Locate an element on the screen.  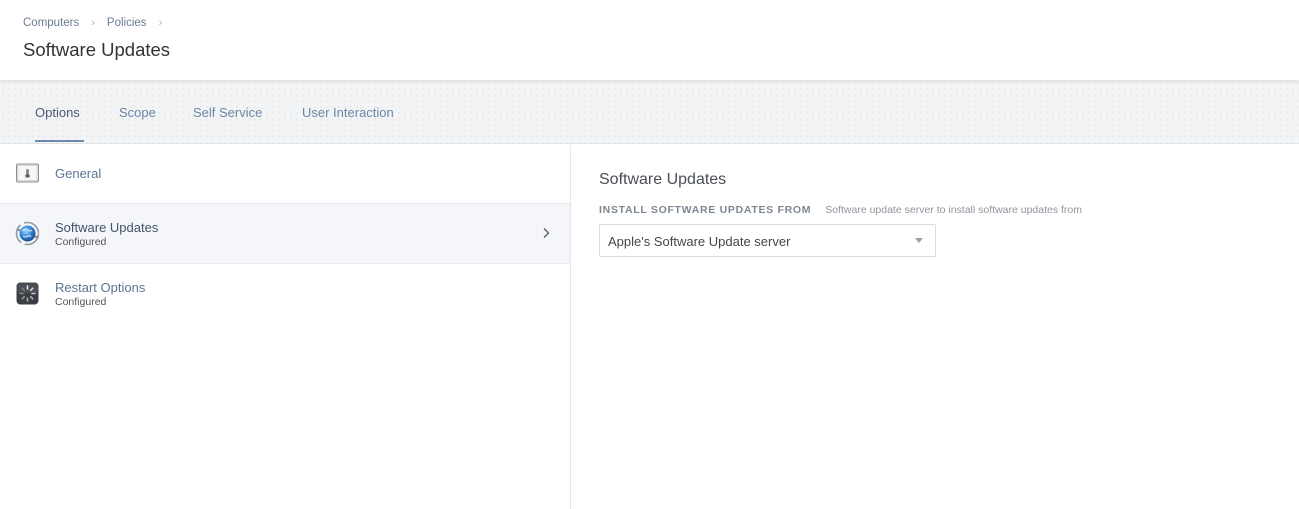
breadcrumb: Computers › Policies › is located at coordinates (98, 23).